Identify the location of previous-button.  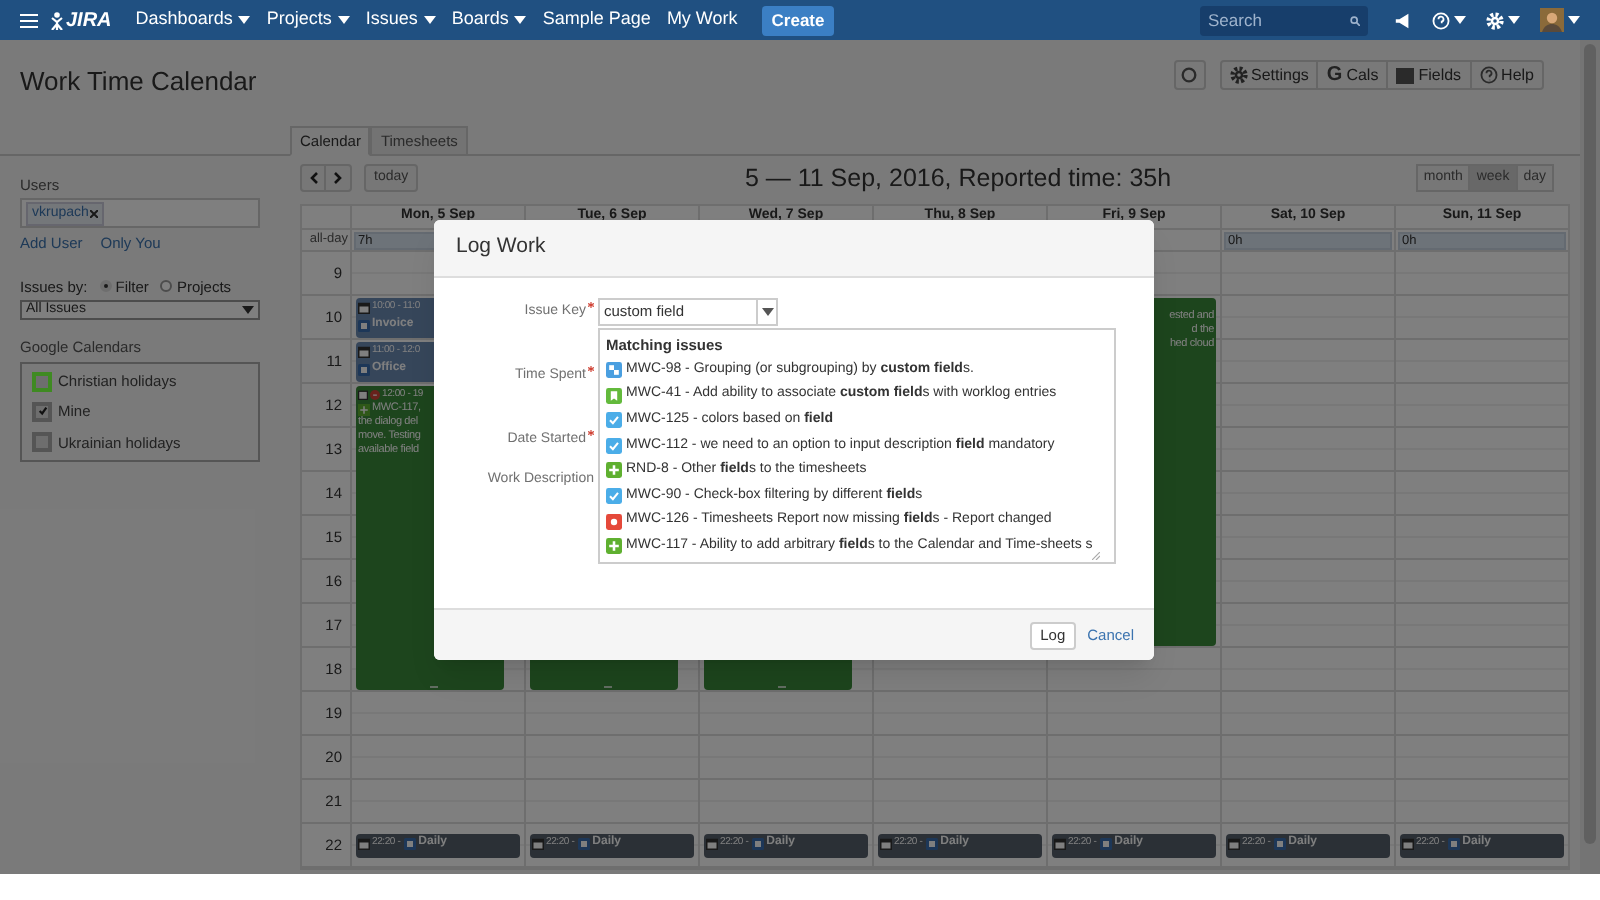
(313, 178).